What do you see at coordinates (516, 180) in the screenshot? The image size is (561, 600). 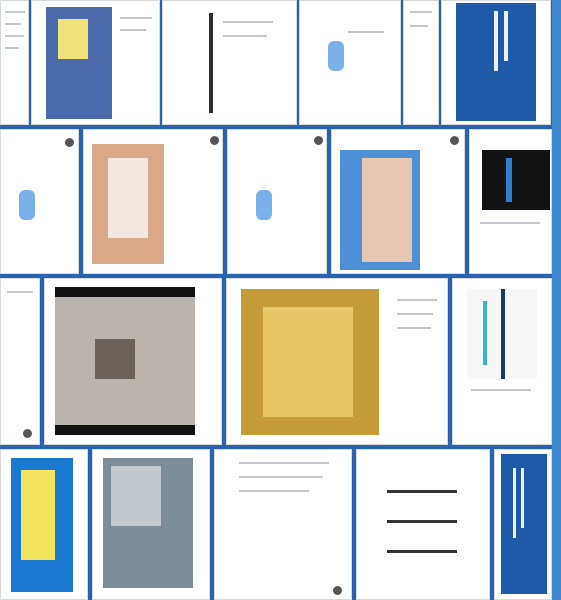 I see `dark-card-image` at bounding box center [516, 180].